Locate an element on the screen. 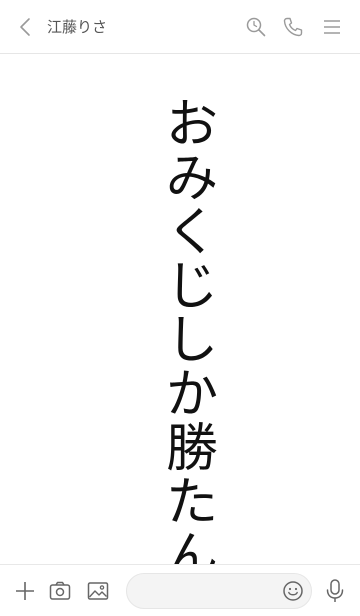  camera-icon is located at coordinates (60, 590).